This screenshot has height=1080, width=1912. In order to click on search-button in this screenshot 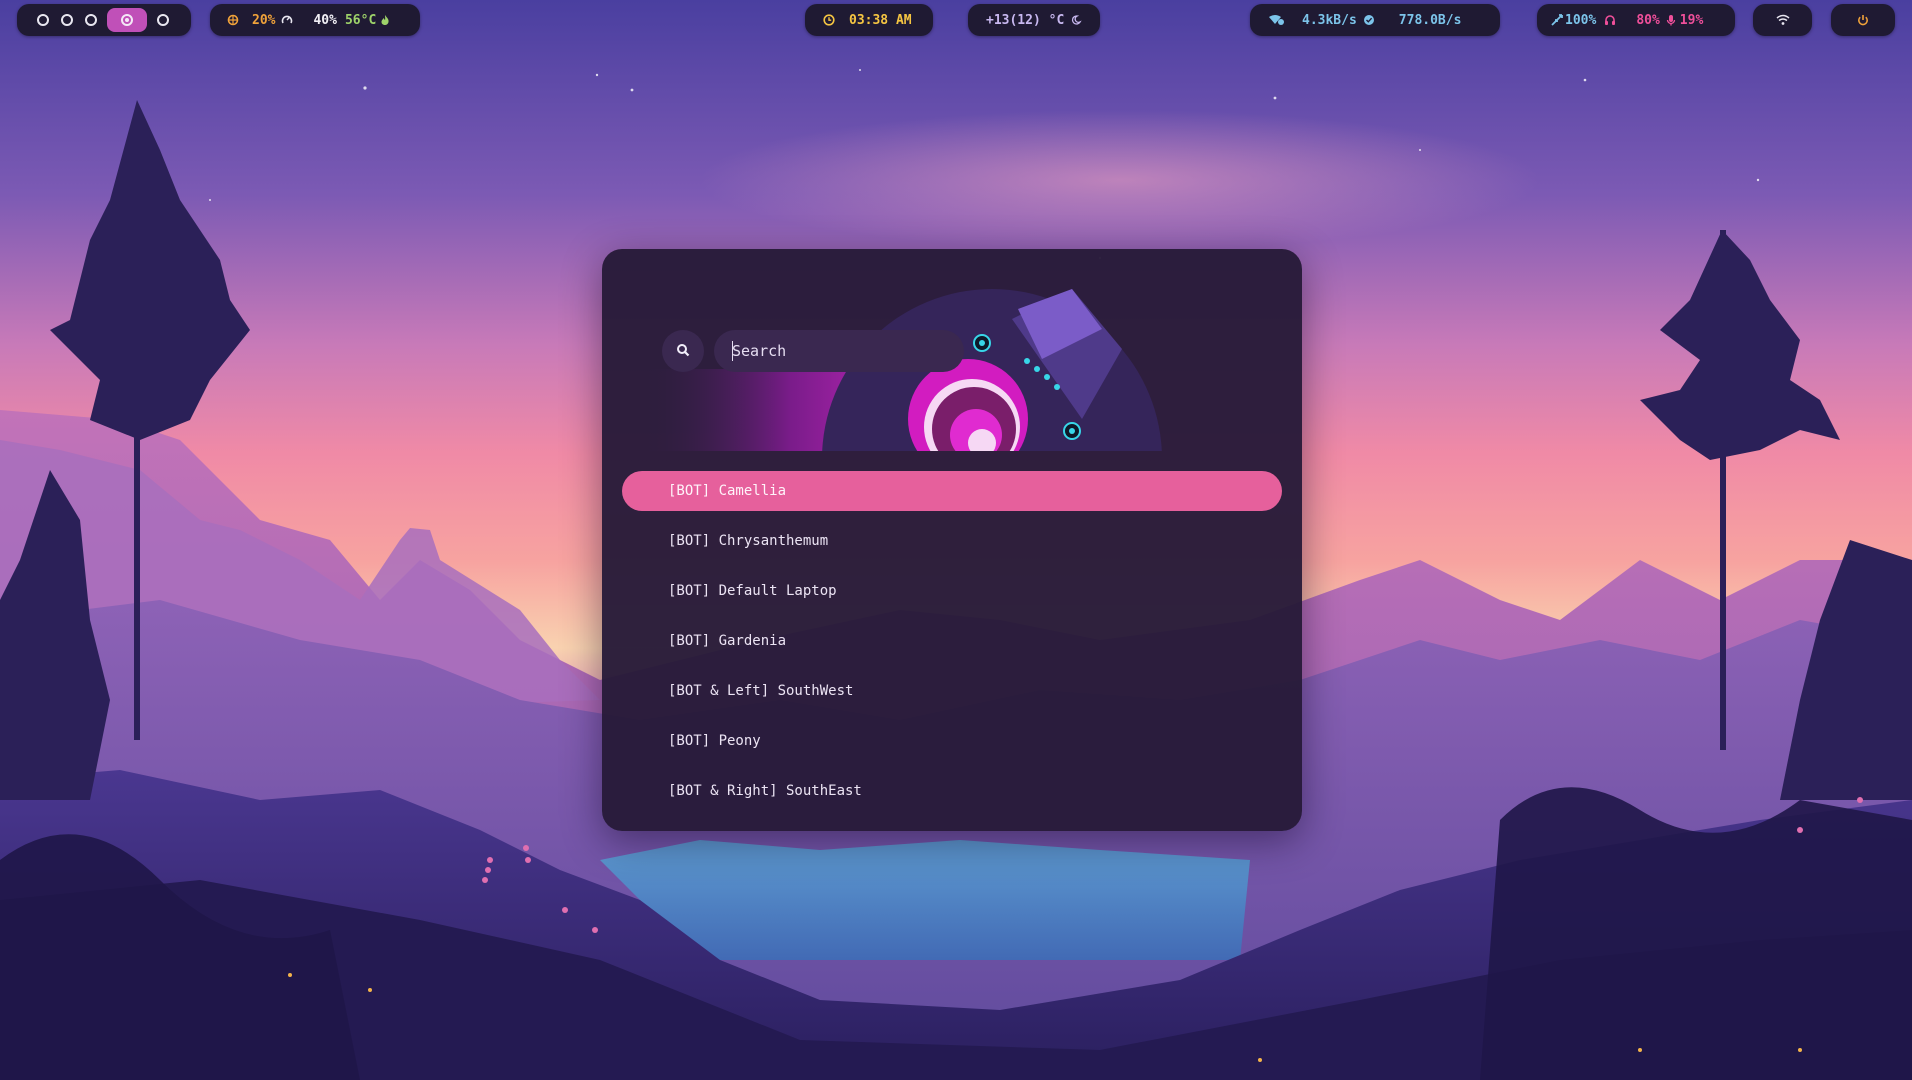, I will do `click(683, 351)`.